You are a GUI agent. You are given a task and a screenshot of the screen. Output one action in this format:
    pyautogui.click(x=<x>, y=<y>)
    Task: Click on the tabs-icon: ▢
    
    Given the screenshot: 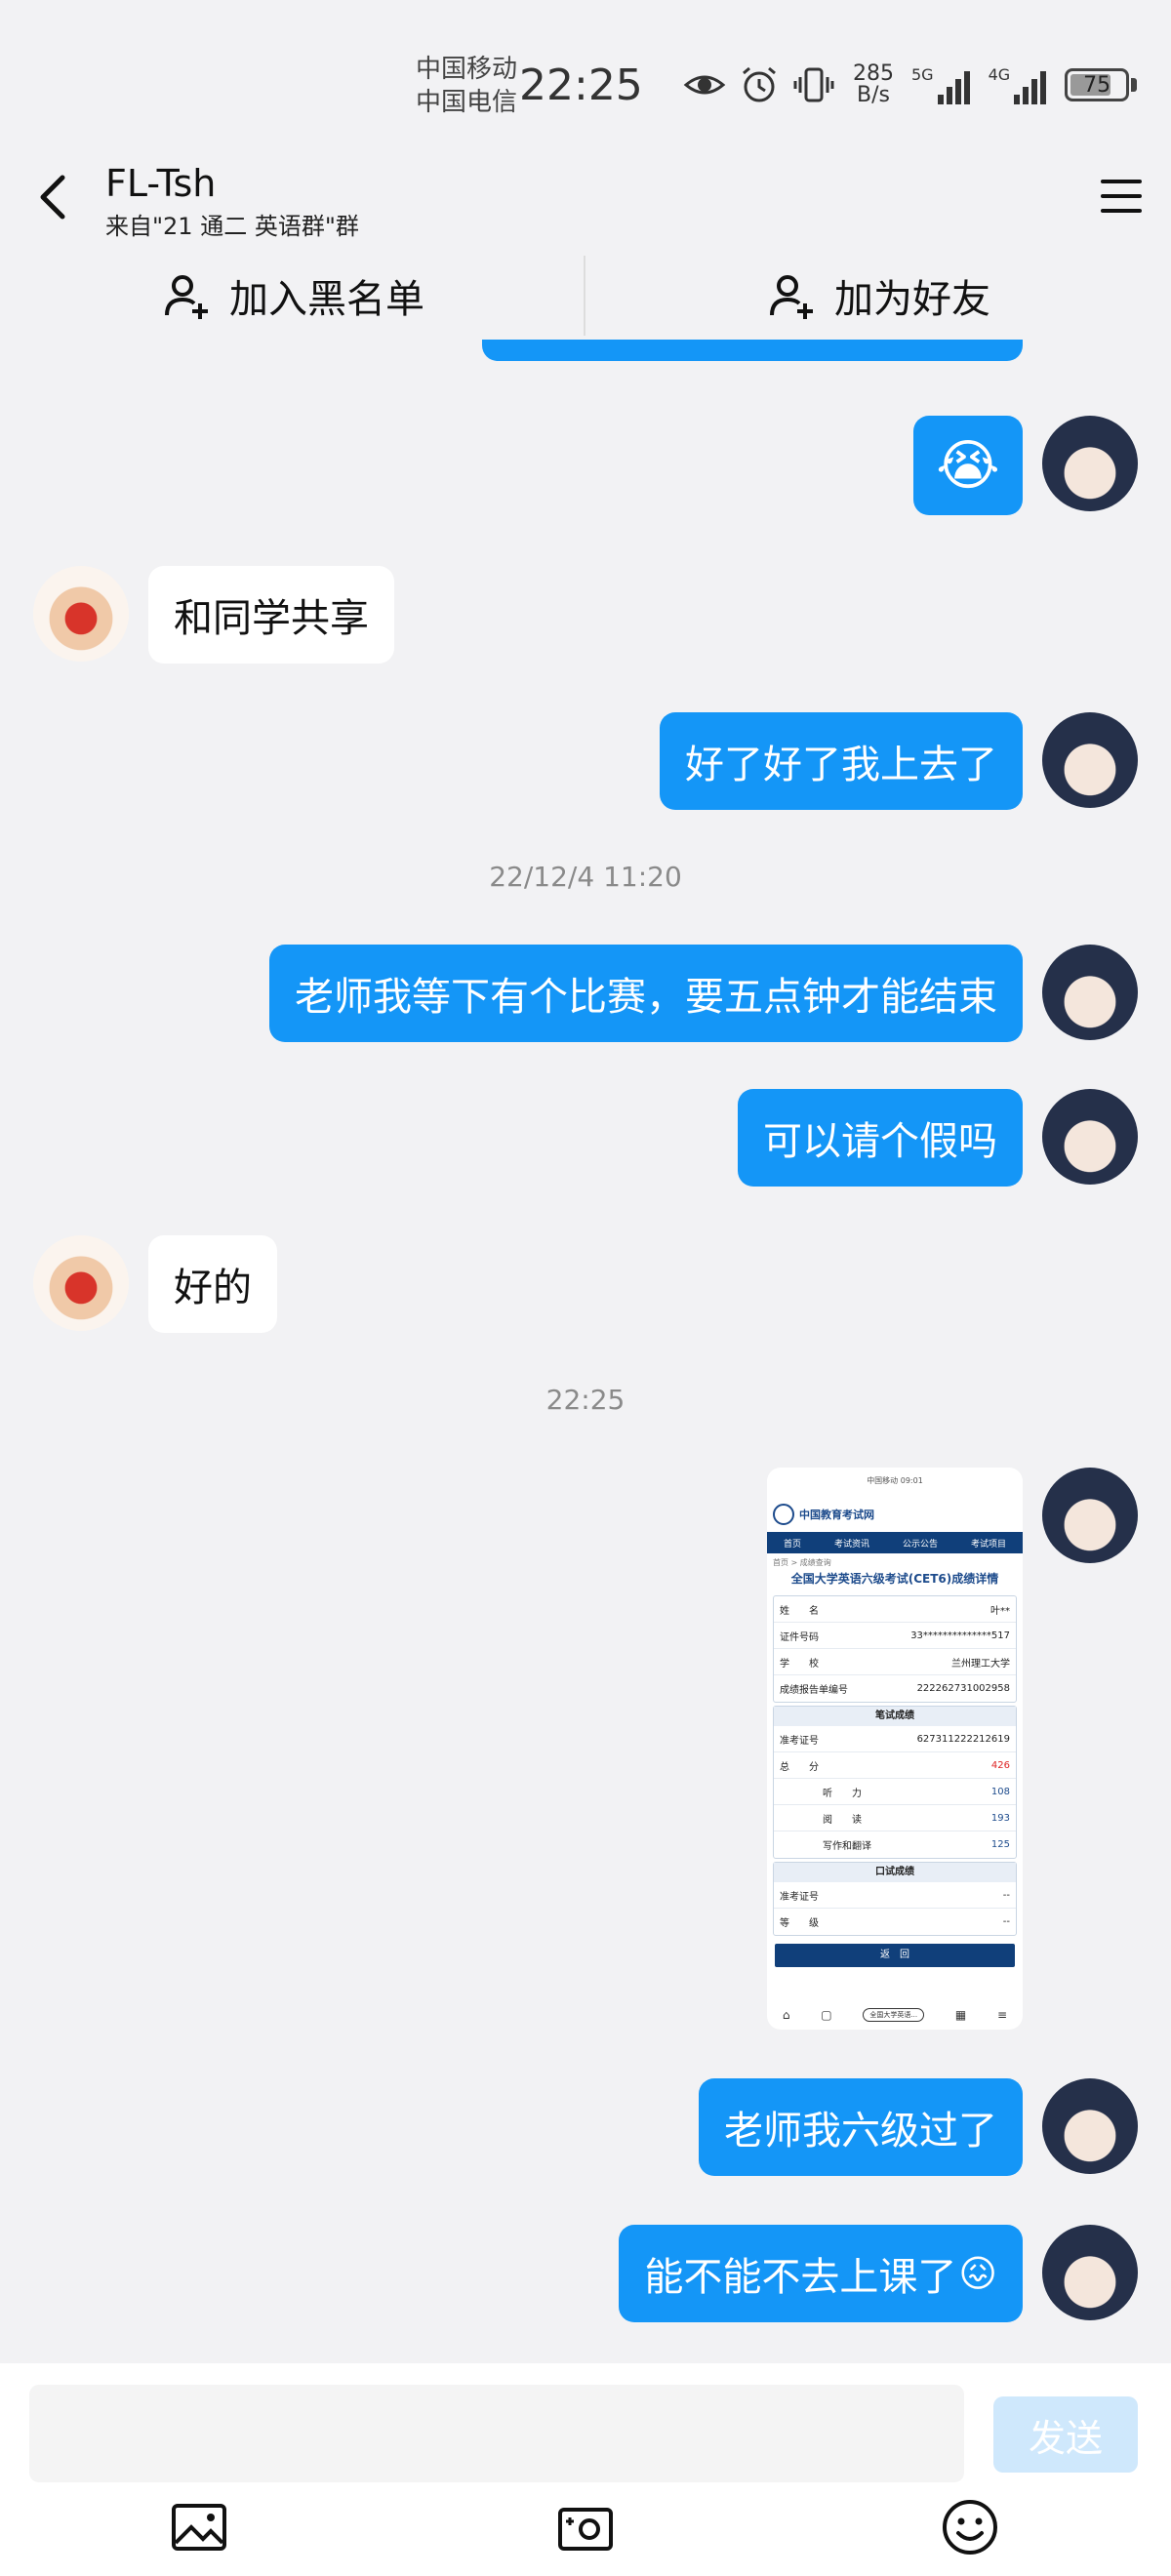 What is the action you would take?
    pyautogui.click(x=826, y=2015)
    